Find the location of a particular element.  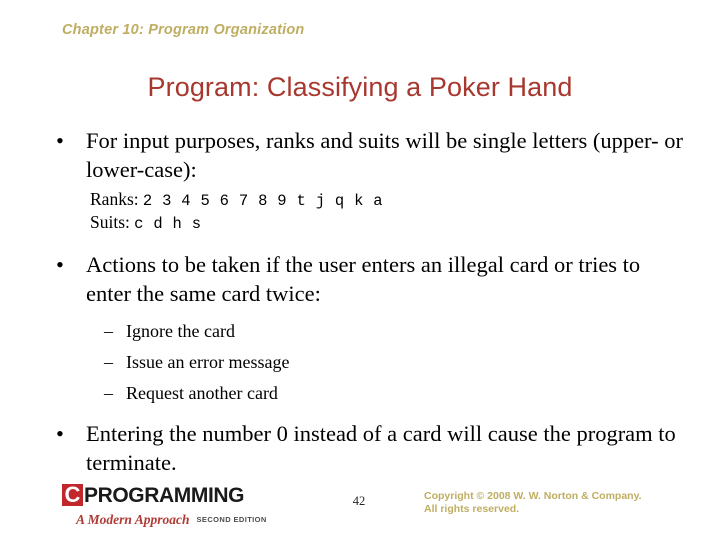

copyright-line-1: Copyright © 2008 W. W. Norton & Company. is located at coordinates (533, 496).